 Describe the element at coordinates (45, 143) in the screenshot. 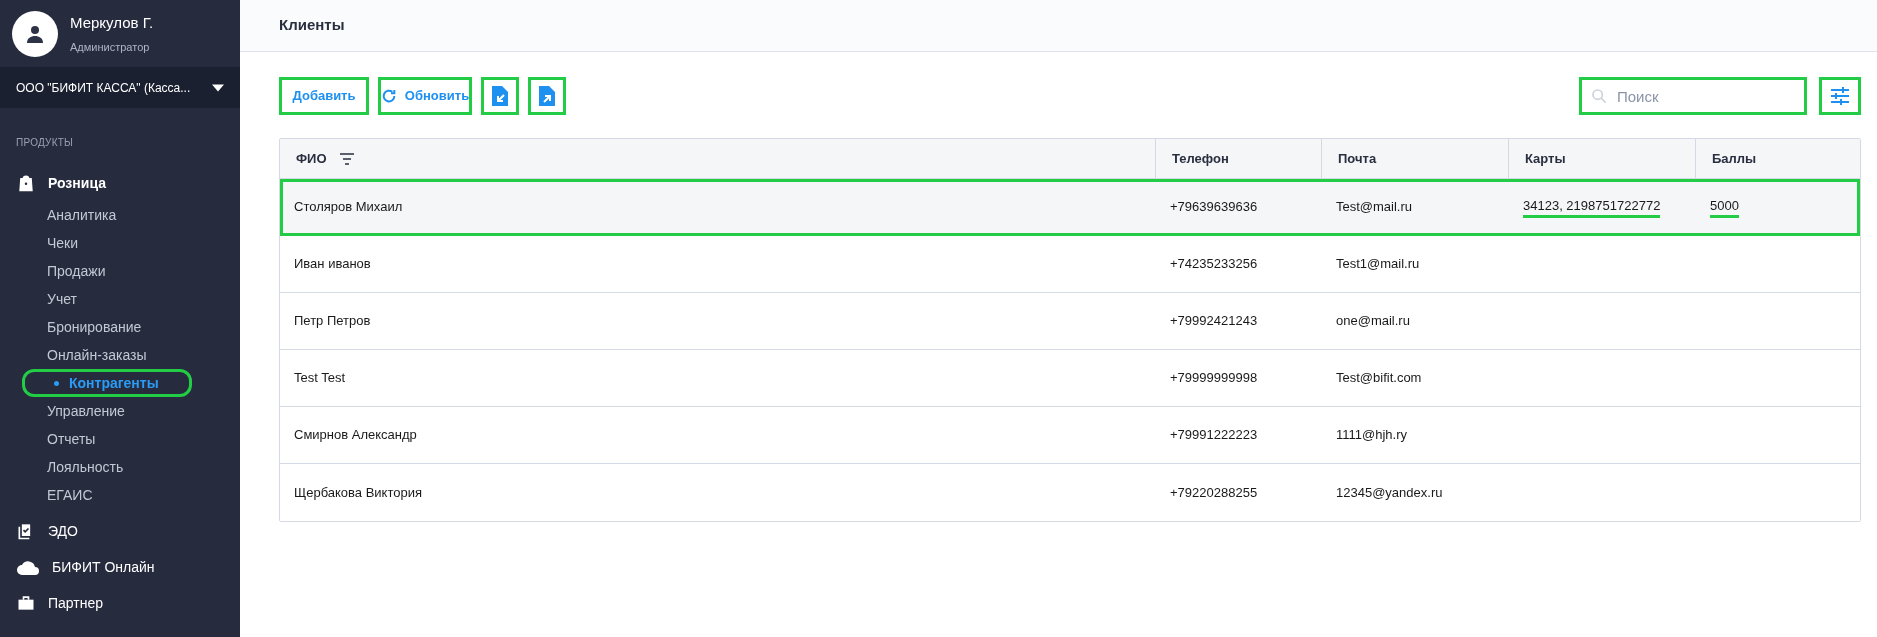

I see `section-label: ПРОДУКТЫ` at that location.